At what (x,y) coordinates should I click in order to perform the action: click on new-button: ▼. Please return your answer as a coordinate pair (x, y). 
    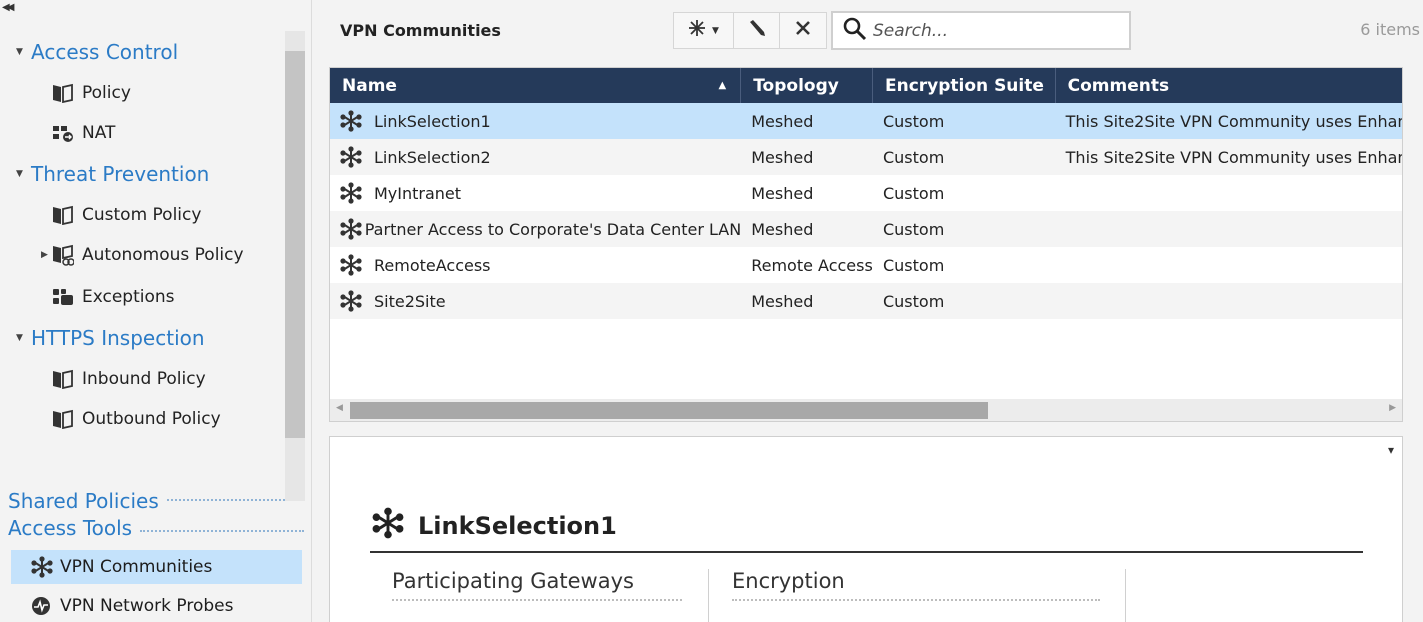
    Looking at the image, I should click on (704, 30).